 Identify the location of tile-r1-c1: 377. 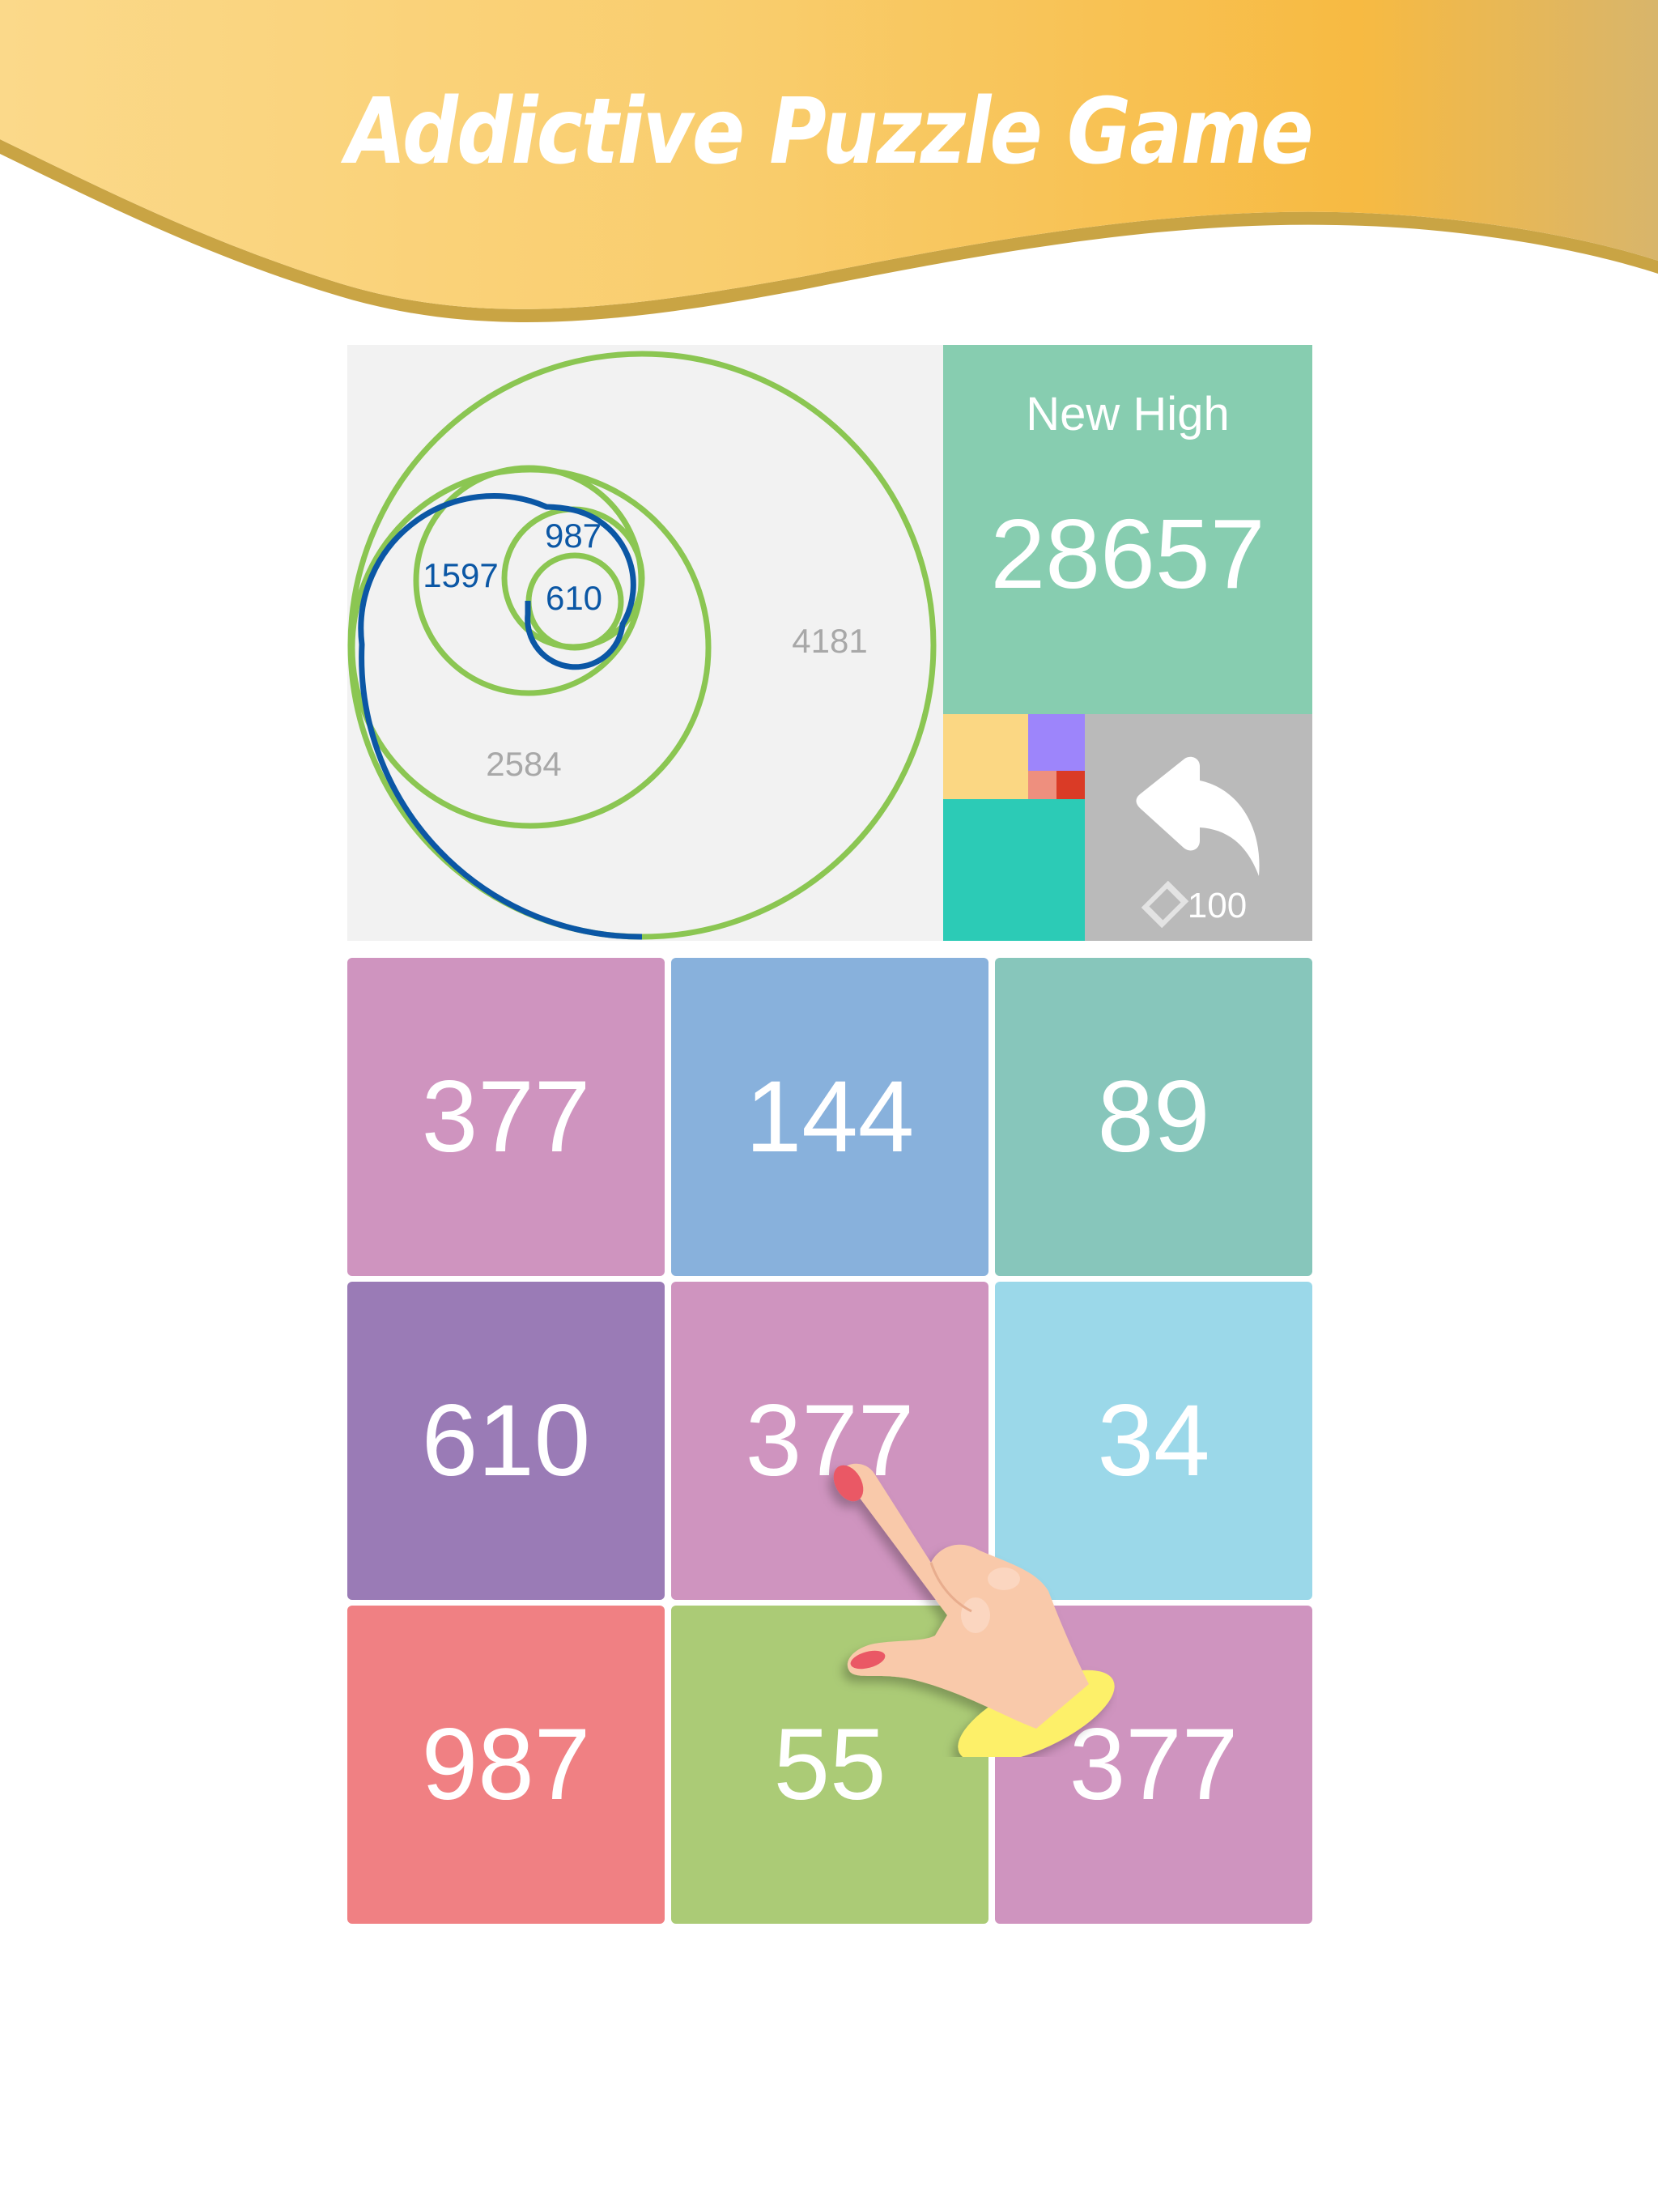
(506, 1117).